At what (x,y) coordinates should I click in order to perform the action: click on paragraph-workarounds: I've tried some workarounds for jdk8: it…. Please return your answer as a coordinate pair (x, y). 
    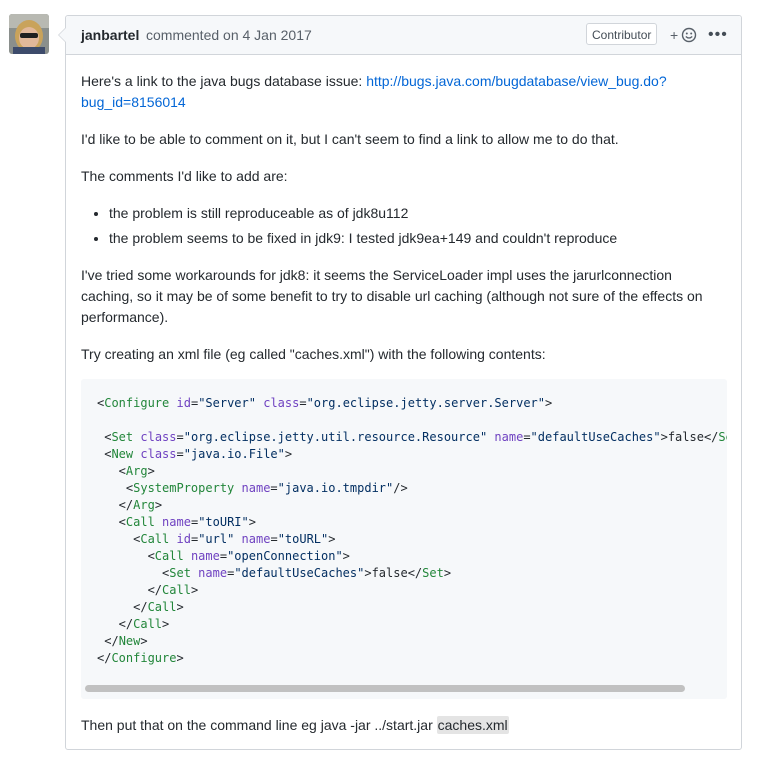
    Looking at the image, I should click on (392, 296).